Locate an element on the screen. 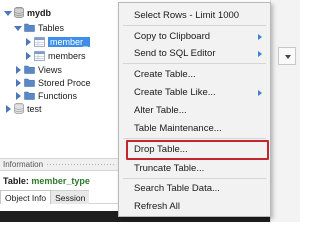 Image resolution: width=320 pixels, height=240 pixels. table-node-selected: member_ is located at coordinates (57, 41).